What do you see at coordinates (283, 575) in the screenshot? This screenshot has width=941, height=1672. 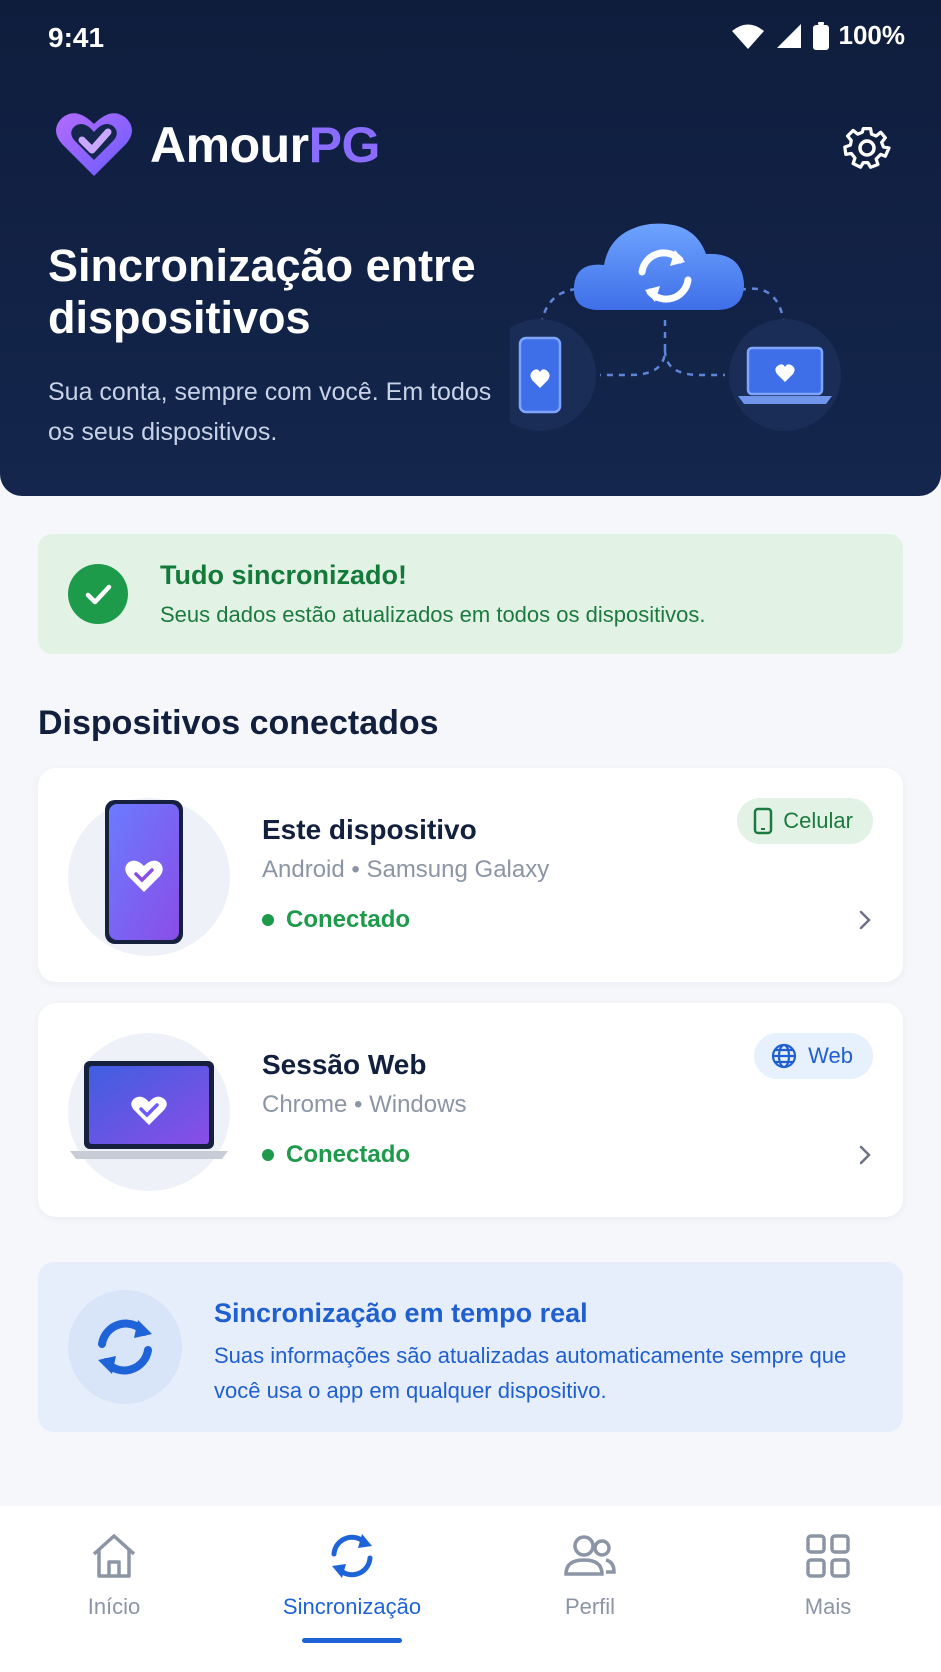 I see `sync-status-title: Tudo sincronizado!` at bounding box center [283, 575].